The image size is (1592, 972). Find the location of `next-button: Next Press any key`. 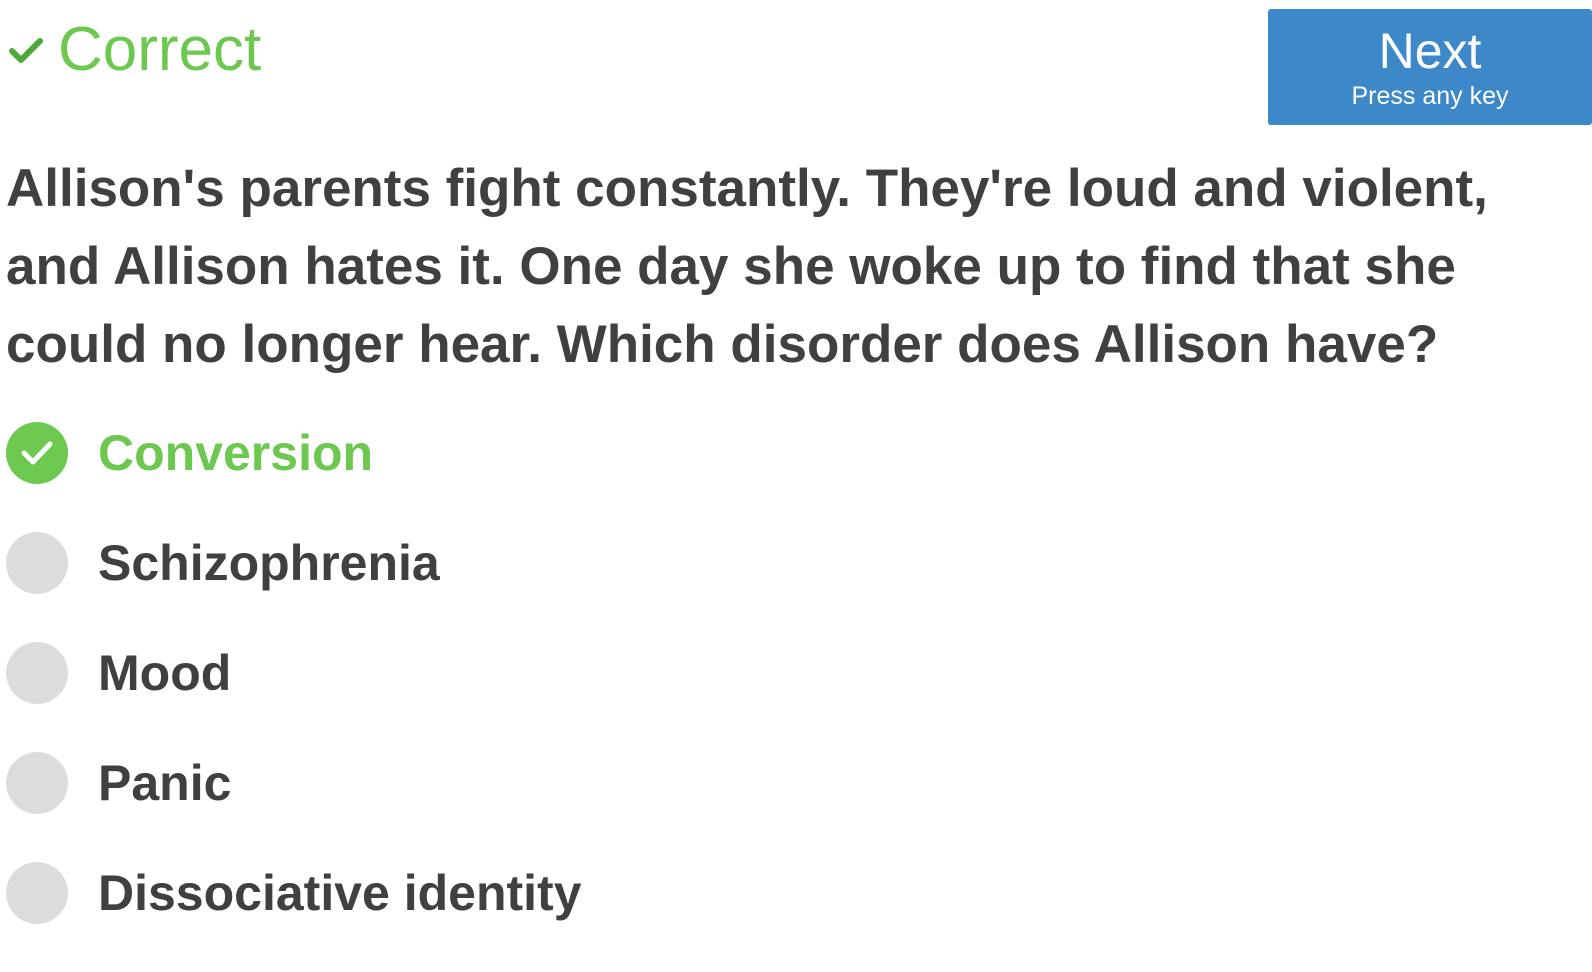

next-button: Next Press any key is located at coordinates (1430, 67).